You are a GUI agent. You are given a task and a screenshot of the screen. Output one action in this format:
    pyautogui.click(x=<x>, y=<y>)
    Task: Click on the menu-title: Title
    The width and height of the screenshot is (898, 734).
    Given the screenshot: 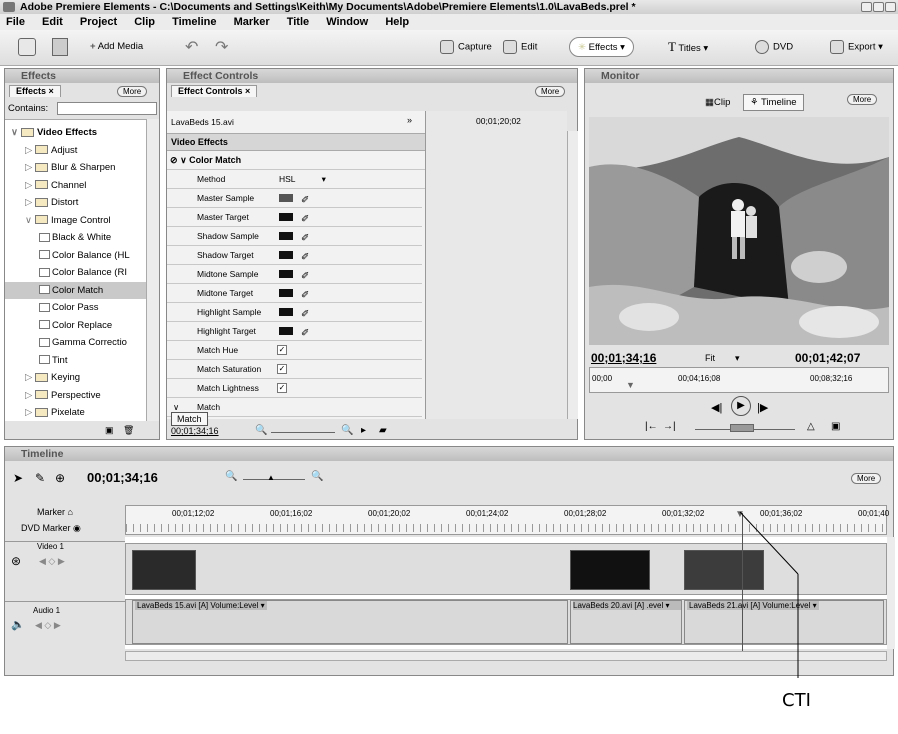 What is the action you would take?
    pyautogui.click(x=298, y=22)
    